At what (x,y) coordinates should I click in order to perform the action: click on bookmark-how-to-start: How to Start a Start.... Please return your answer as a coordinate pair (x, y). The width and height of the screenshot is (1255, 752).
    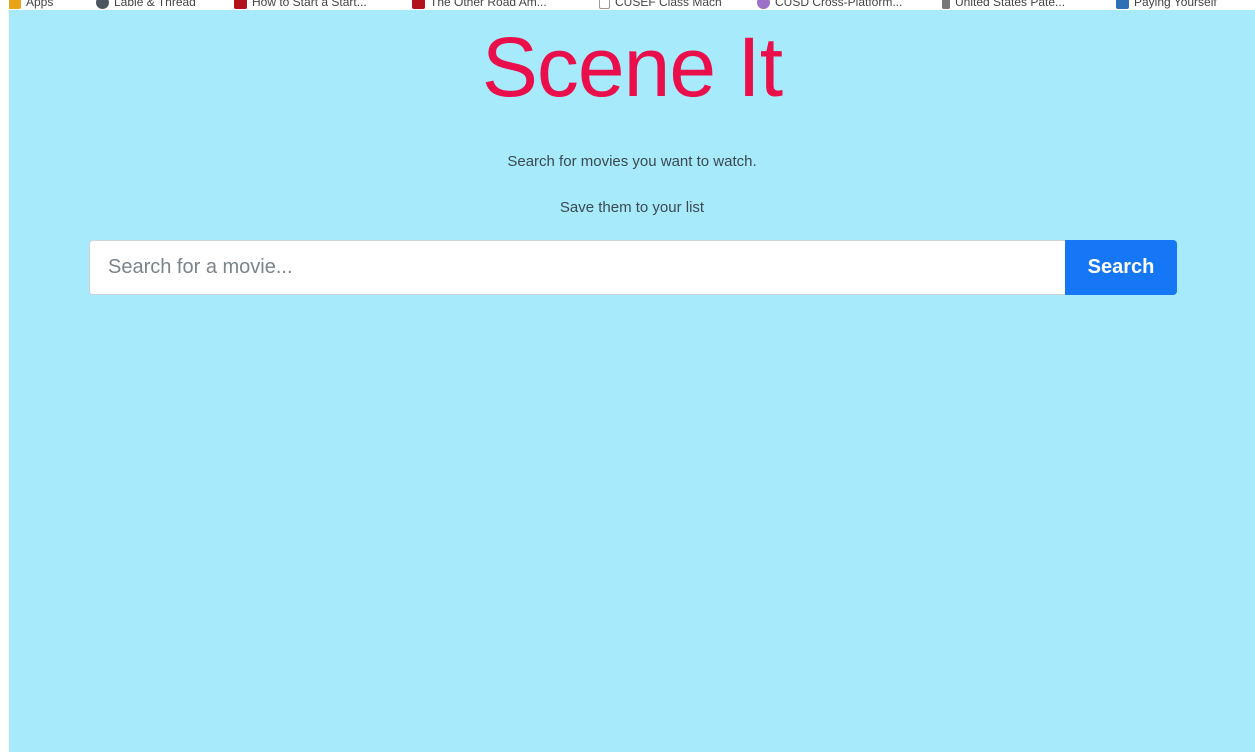
    Looking at the image, I should click on (300, 5).